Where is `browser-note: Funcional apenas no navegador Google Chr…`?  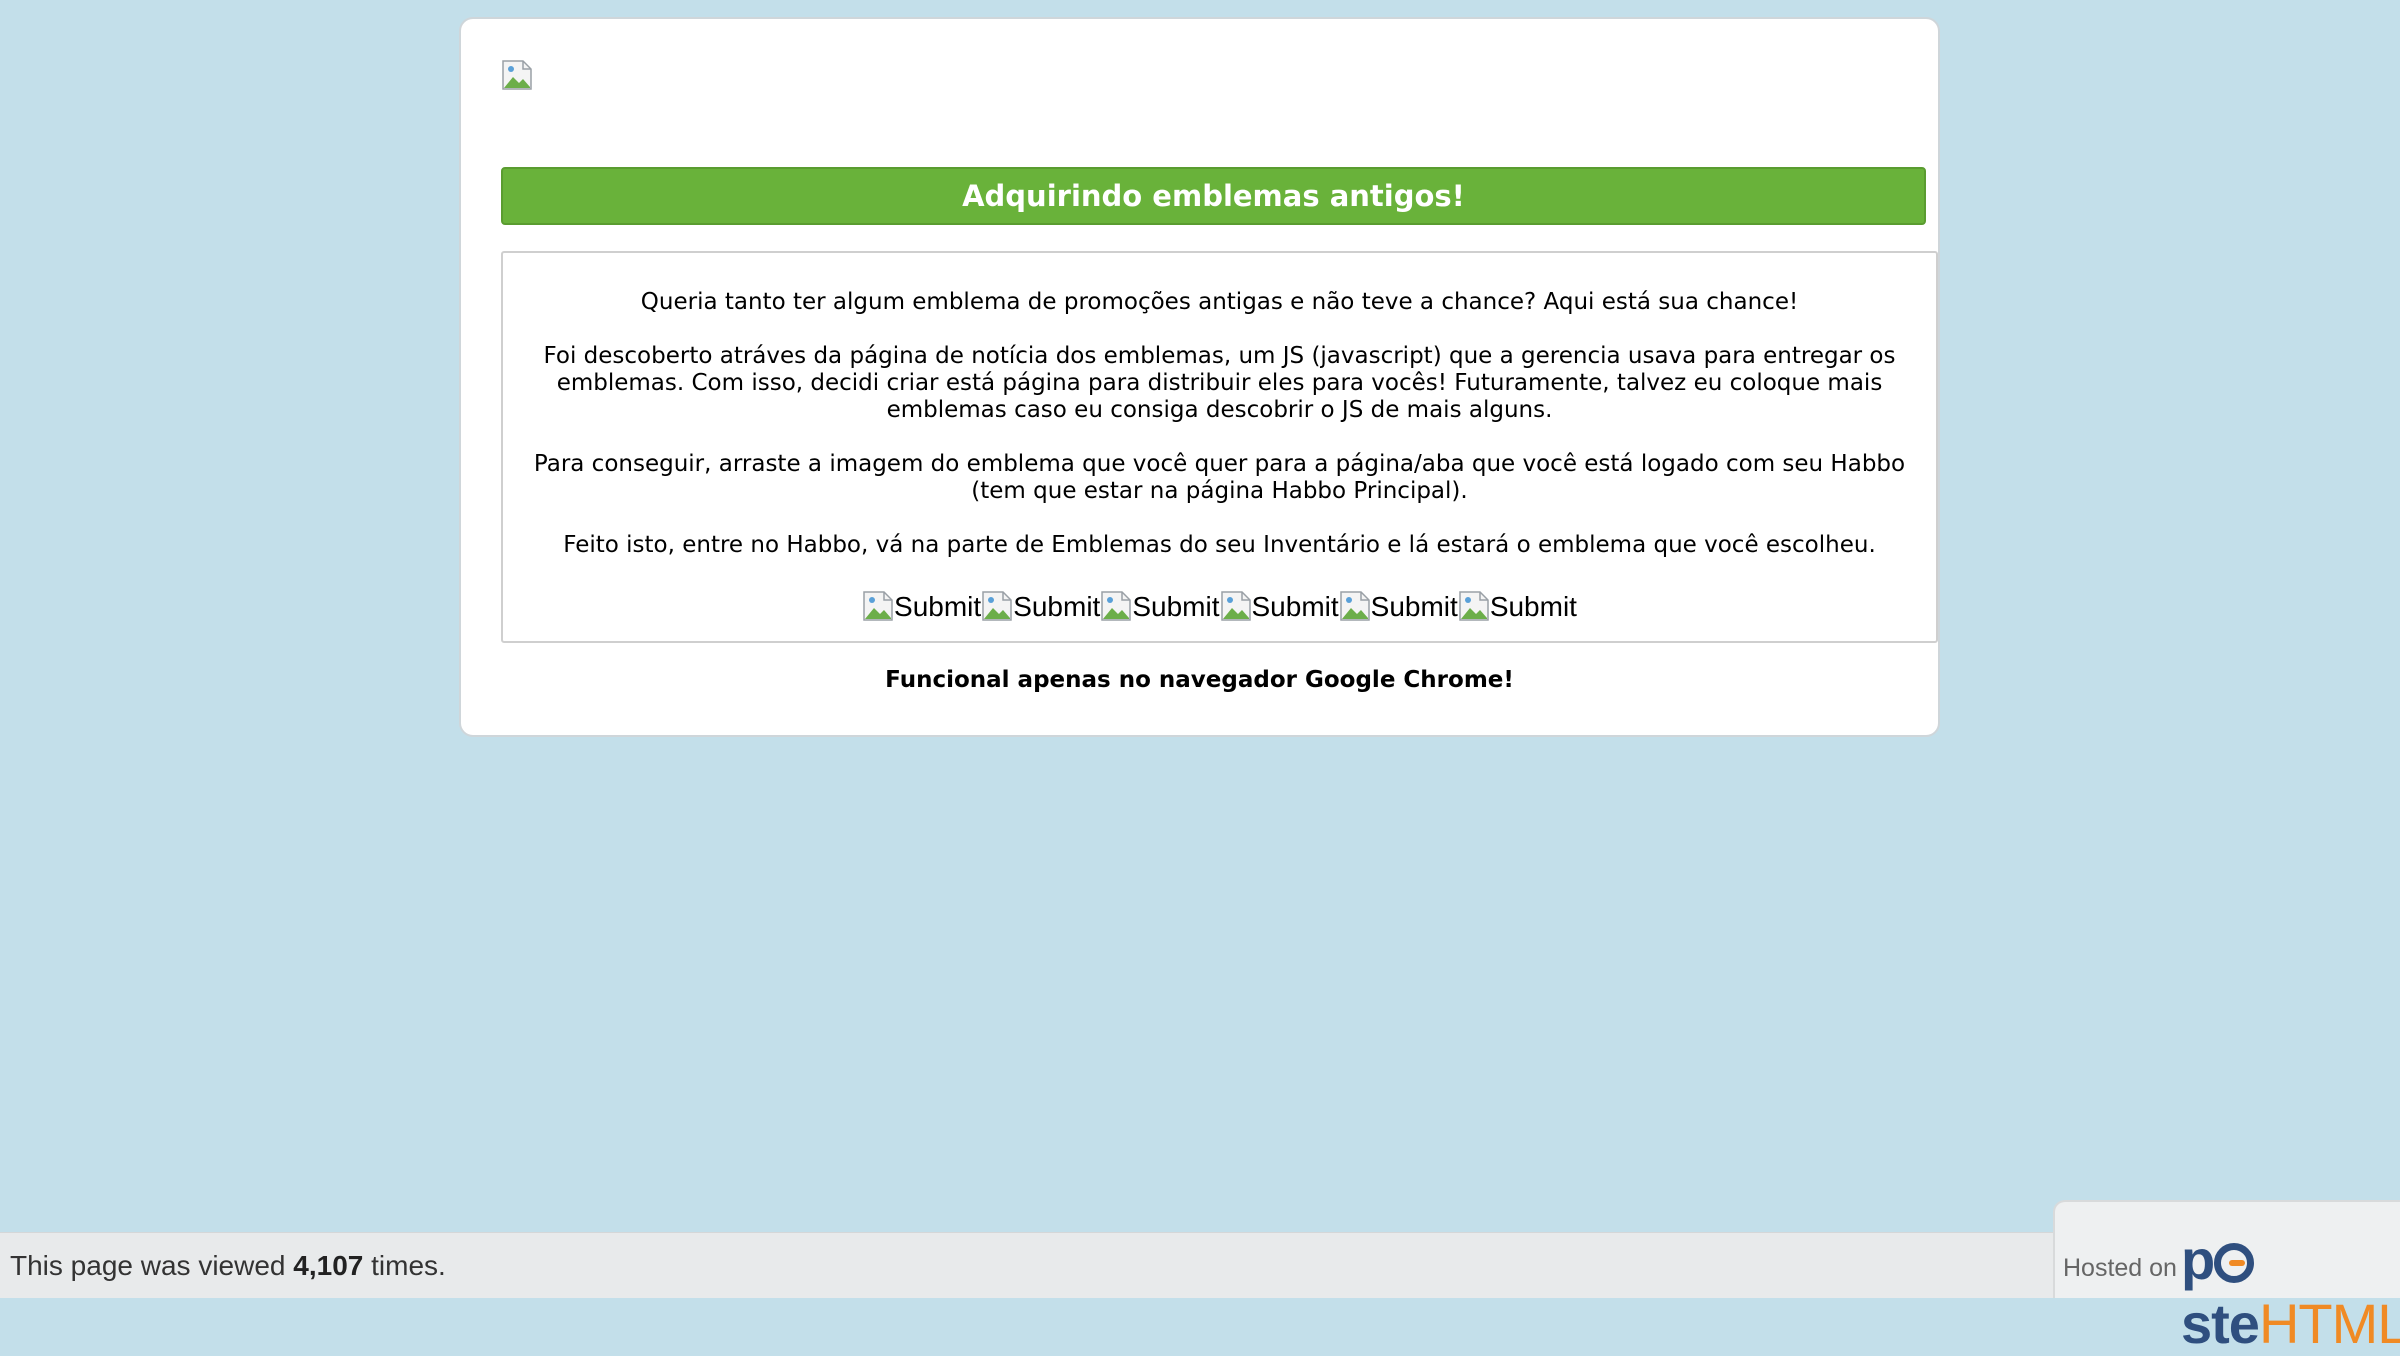
browser-note: Funcional apenas no navegador Google Chr… is located at coordinates (1199, 680).